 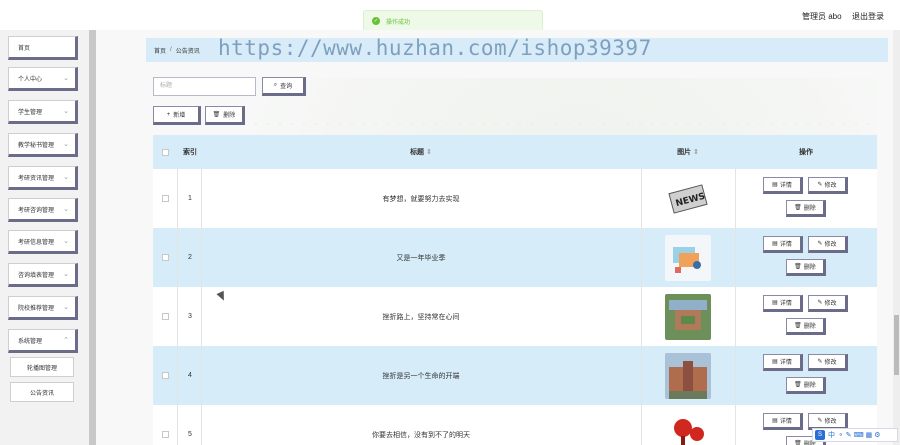 What do you see at coordinates (190, 198) in the screenshot?
I see `row-index: 1` at bounding box center [190, 198].